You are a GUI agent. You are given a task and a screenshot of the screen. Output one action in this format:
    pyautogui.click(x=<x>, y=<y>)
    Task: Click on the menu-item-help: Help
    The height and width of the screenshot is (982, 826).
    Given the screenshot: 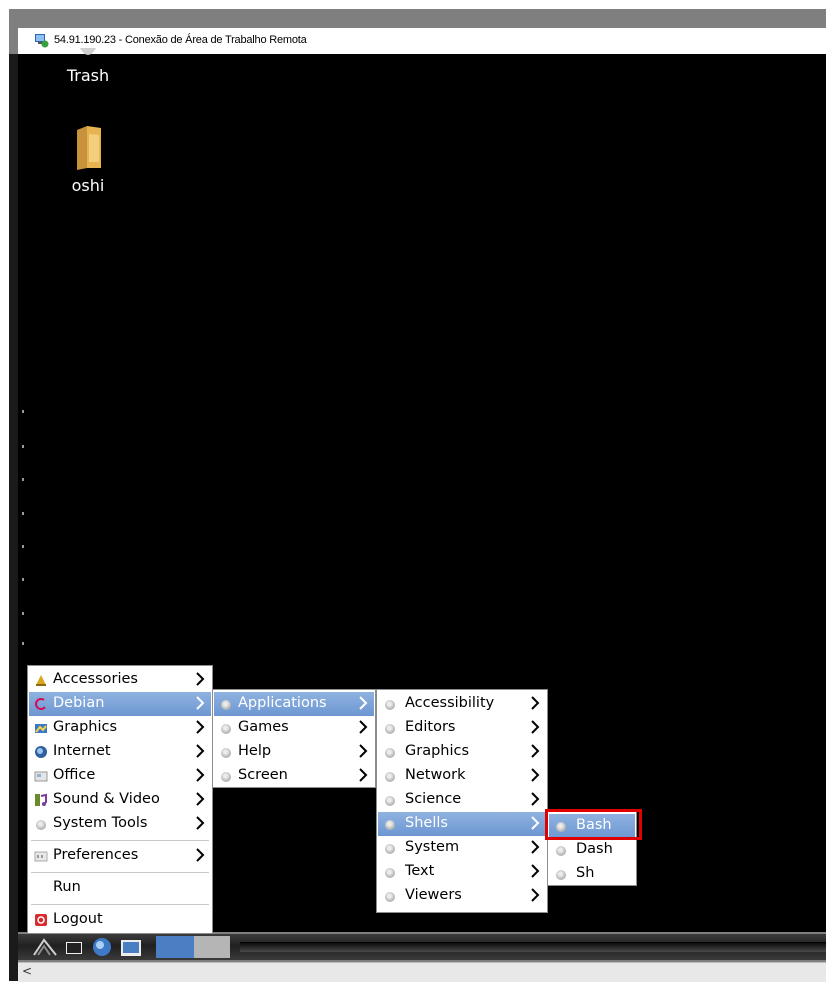 What is the action you would take?
    pyautogui.click(x=294, y=752)
    